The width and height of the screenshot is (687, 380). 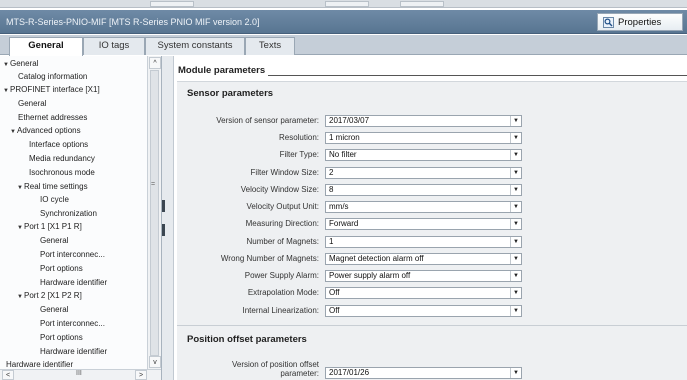 I want to click on tree-vertical-scrollbar: ^ = v, so click(x=154, y=212).